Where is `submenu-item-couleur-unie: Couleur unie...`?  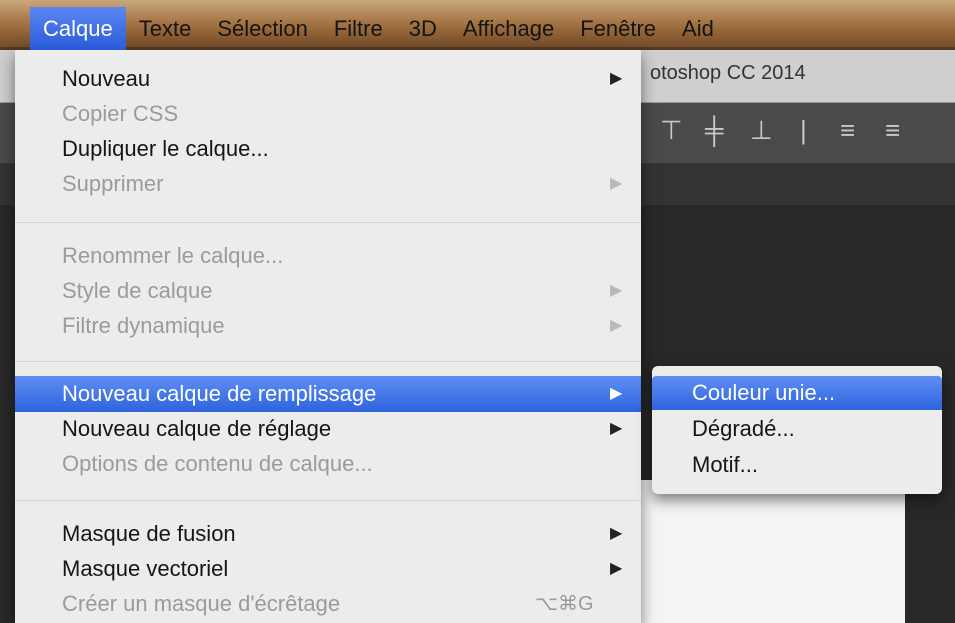
submenu-item-couleur-unie: Couleur unie... is located at coordinates (797, 393).